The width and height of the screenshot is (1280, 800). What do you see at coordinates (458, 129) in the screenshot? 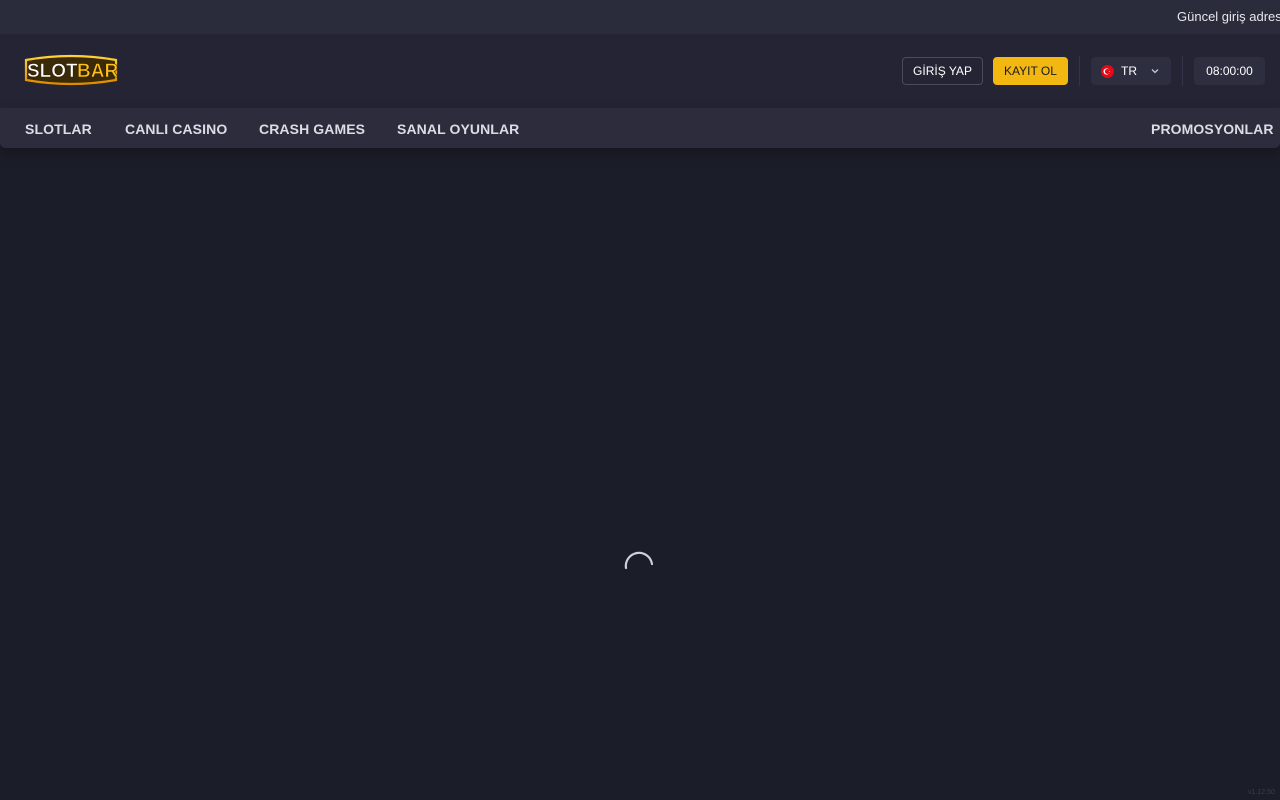
I see `nav-item-sanal-oyunlar: SANAL OYUNLAR` at bounding box center [458, 129].